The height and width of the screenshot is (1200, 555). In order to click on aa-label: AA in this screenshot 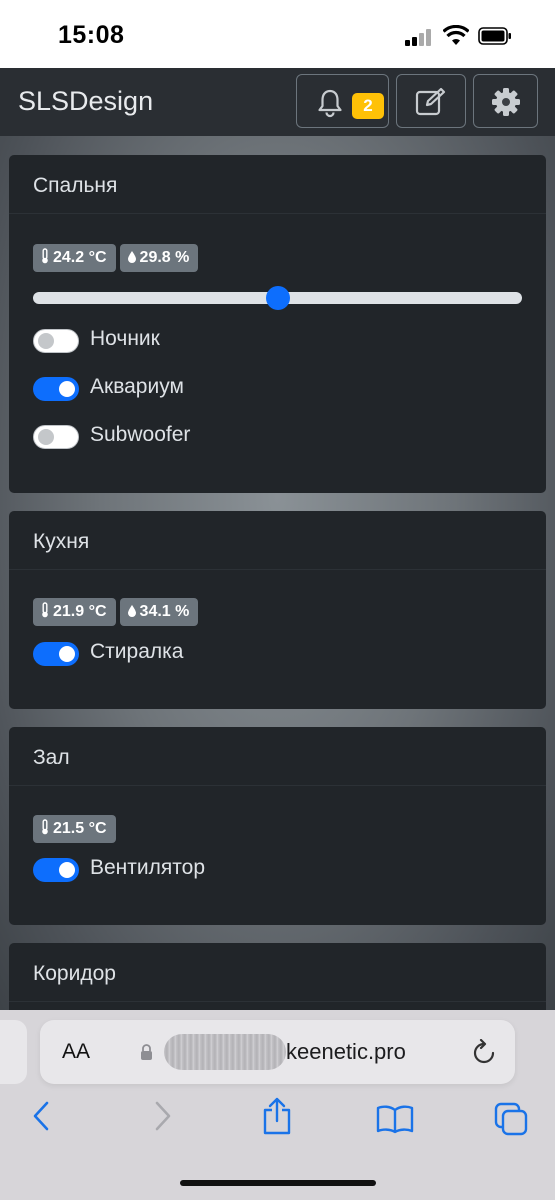, I will do `click(76, 1051)`.